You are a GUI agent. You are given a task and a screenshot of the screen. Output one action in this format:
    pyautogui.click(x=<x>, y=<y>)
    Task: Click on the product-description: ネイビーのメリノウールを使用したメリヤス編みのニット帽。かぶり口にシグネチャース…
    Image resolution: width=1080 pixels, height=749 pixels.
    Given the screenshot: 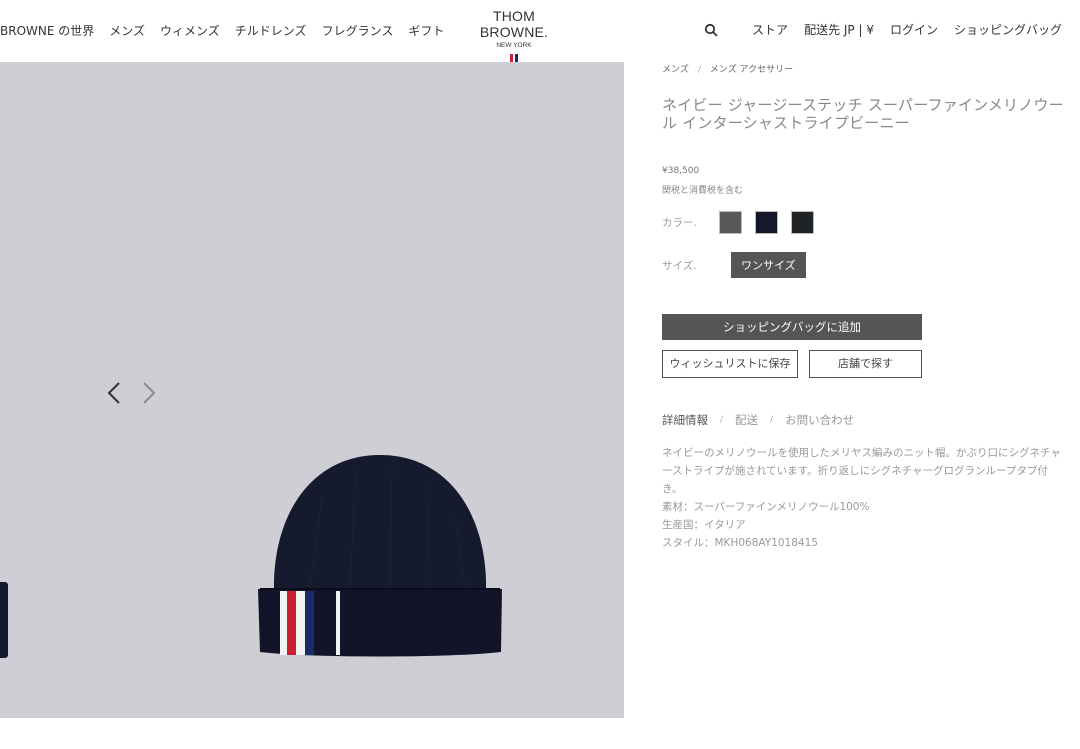 What is the action you would take?
    pyautogui.click(x=864, y=498)
    